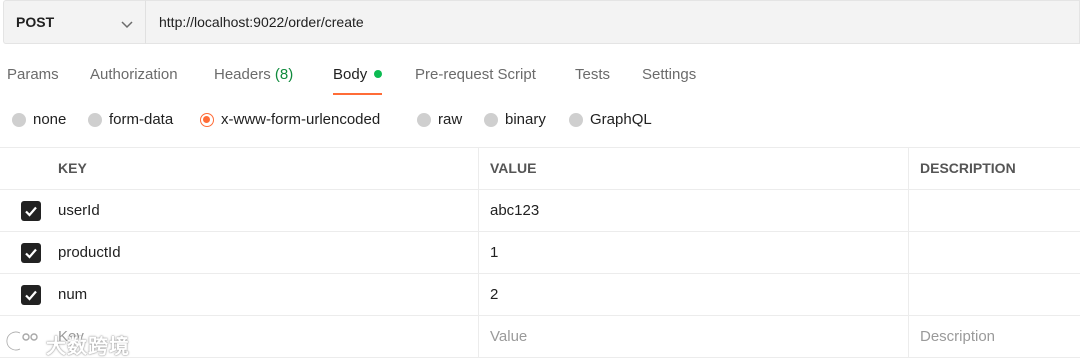 The width and height of the screenshot is (1080, 363). Describe the element at coordinates (207, 120) in the screenshot. I see `radio-selected-icon` at that location.